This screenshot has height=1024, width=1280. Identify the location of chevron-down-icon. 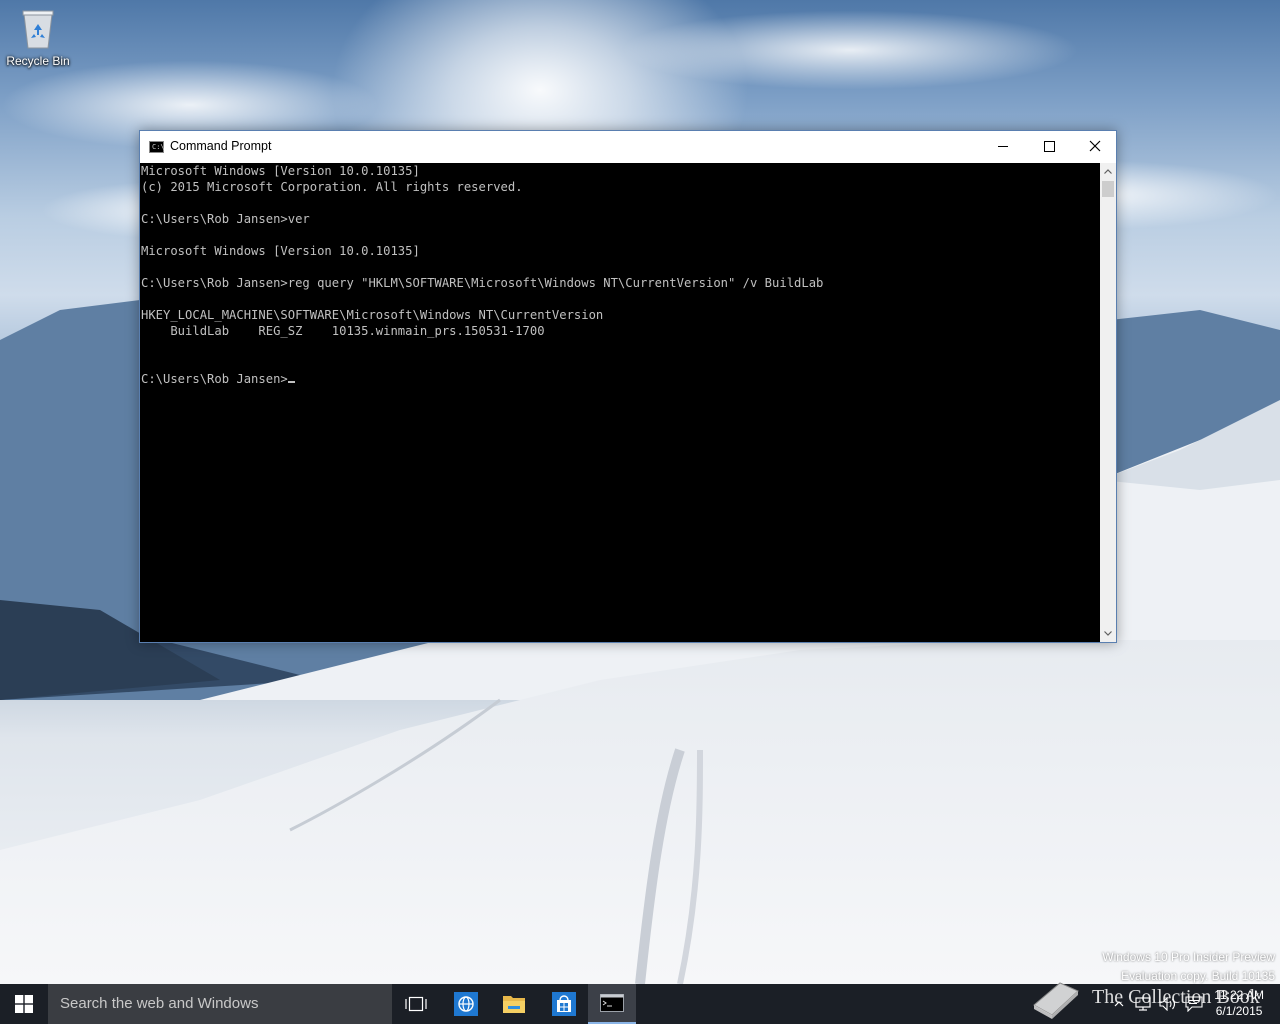
(1108, 633).